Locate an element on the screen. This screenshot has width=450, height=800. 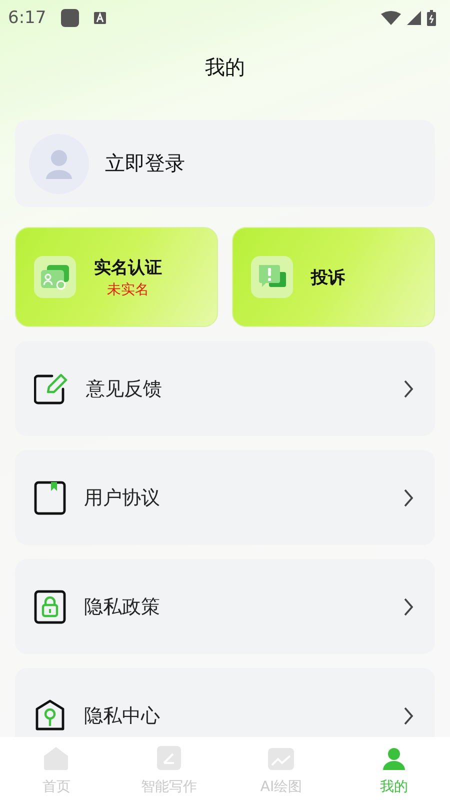
menu-row: 隐私政策 is located at coordinates (225, 606).